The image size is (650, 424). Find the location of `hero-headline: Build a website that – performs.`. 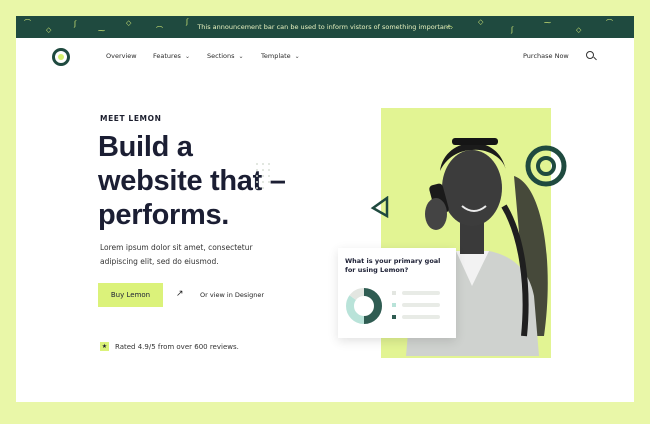

hero-headline: Build a website that – performs. is located at coordinates (218, 181).